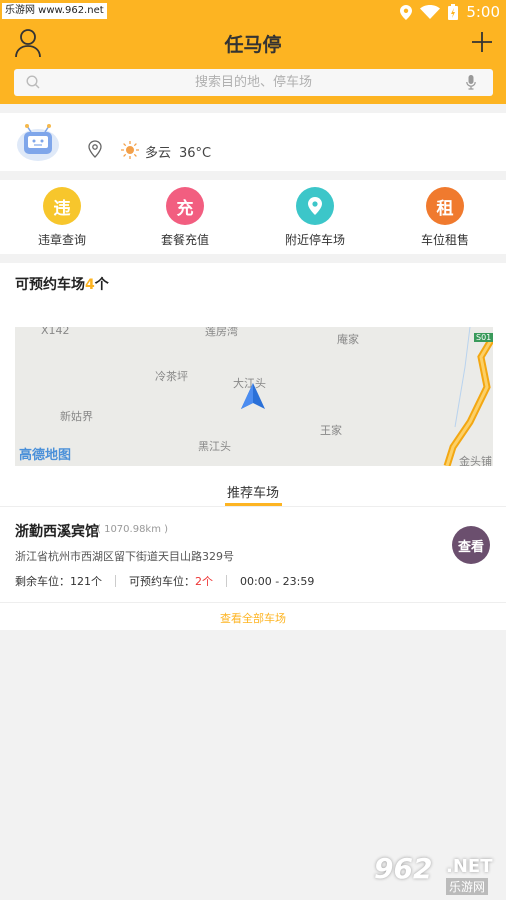  I want to click on watermark-number: 962, so click(403, 868).